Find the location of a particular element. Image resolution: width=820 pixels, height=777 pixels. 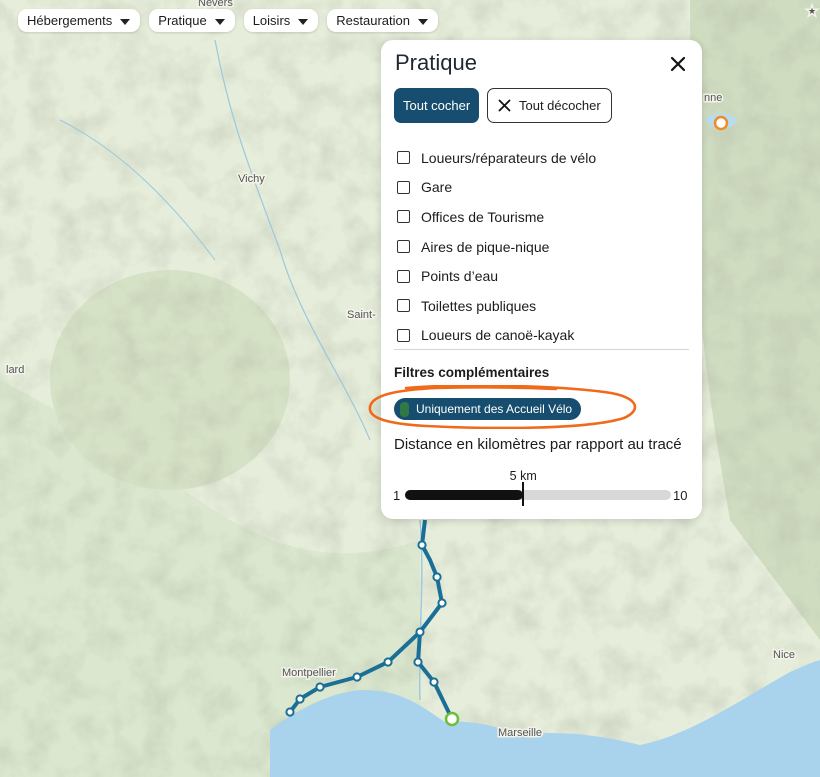

filter-chip-loisirs: Loisirs is located at coordinates (281, 20).